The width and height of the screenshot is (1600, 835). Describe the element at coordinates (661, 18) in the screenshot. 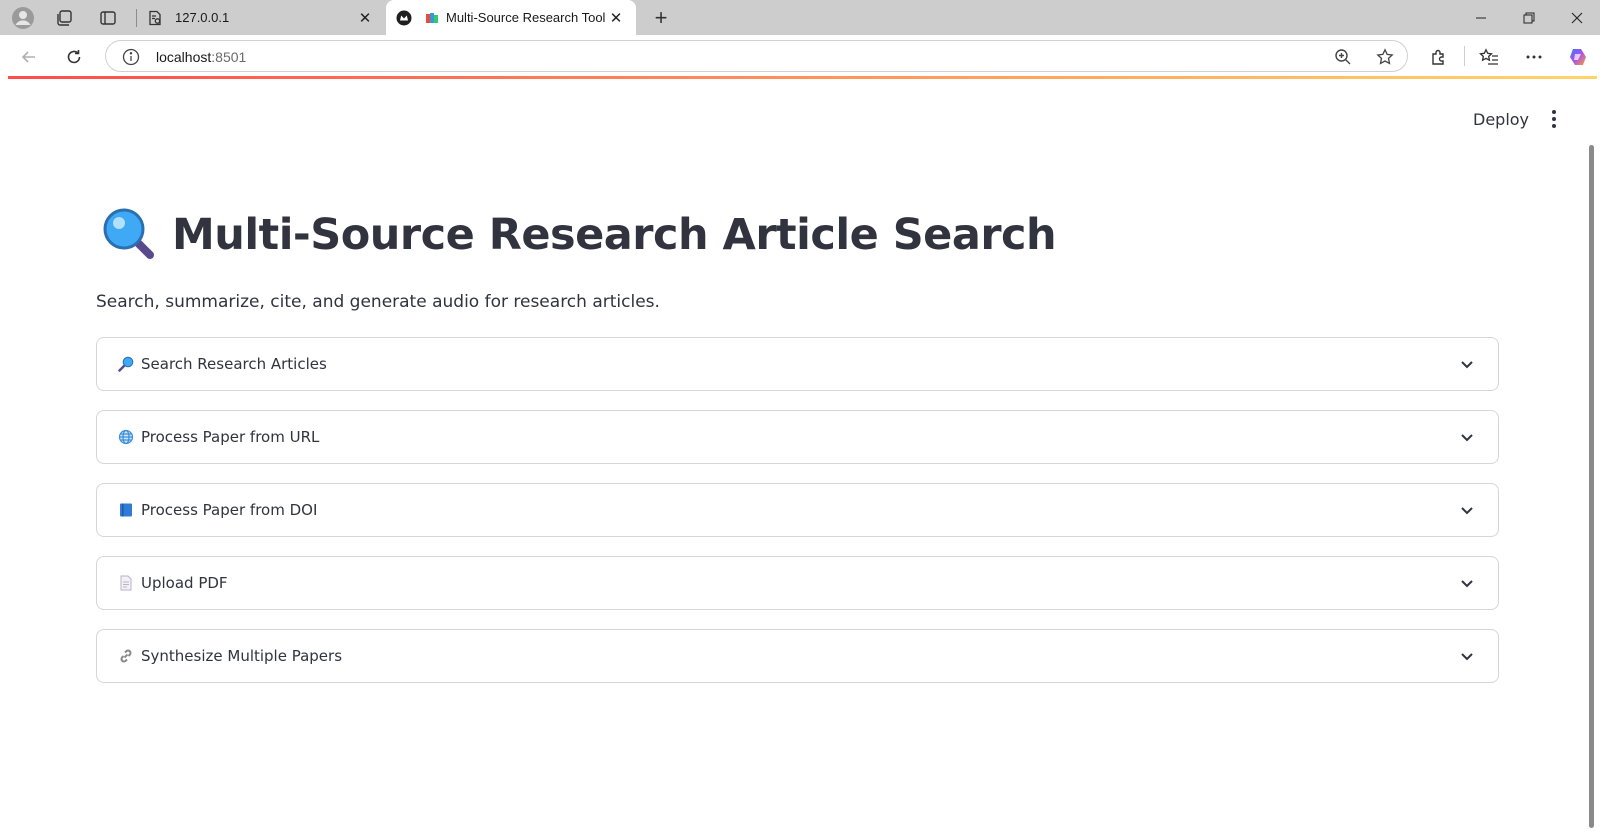

I see `new-tab-icon: +` at that location.